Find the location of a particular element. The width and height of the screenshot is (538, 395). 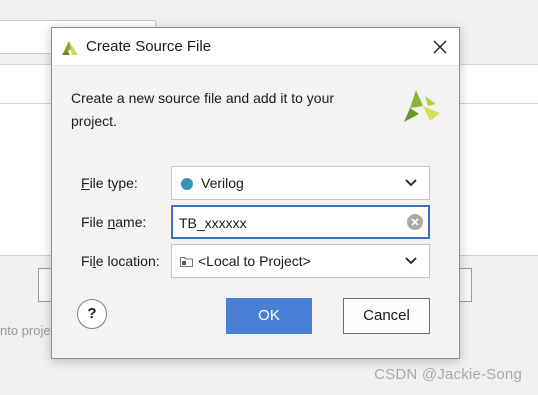

help-button: ? is located at coordinates (92, 314).